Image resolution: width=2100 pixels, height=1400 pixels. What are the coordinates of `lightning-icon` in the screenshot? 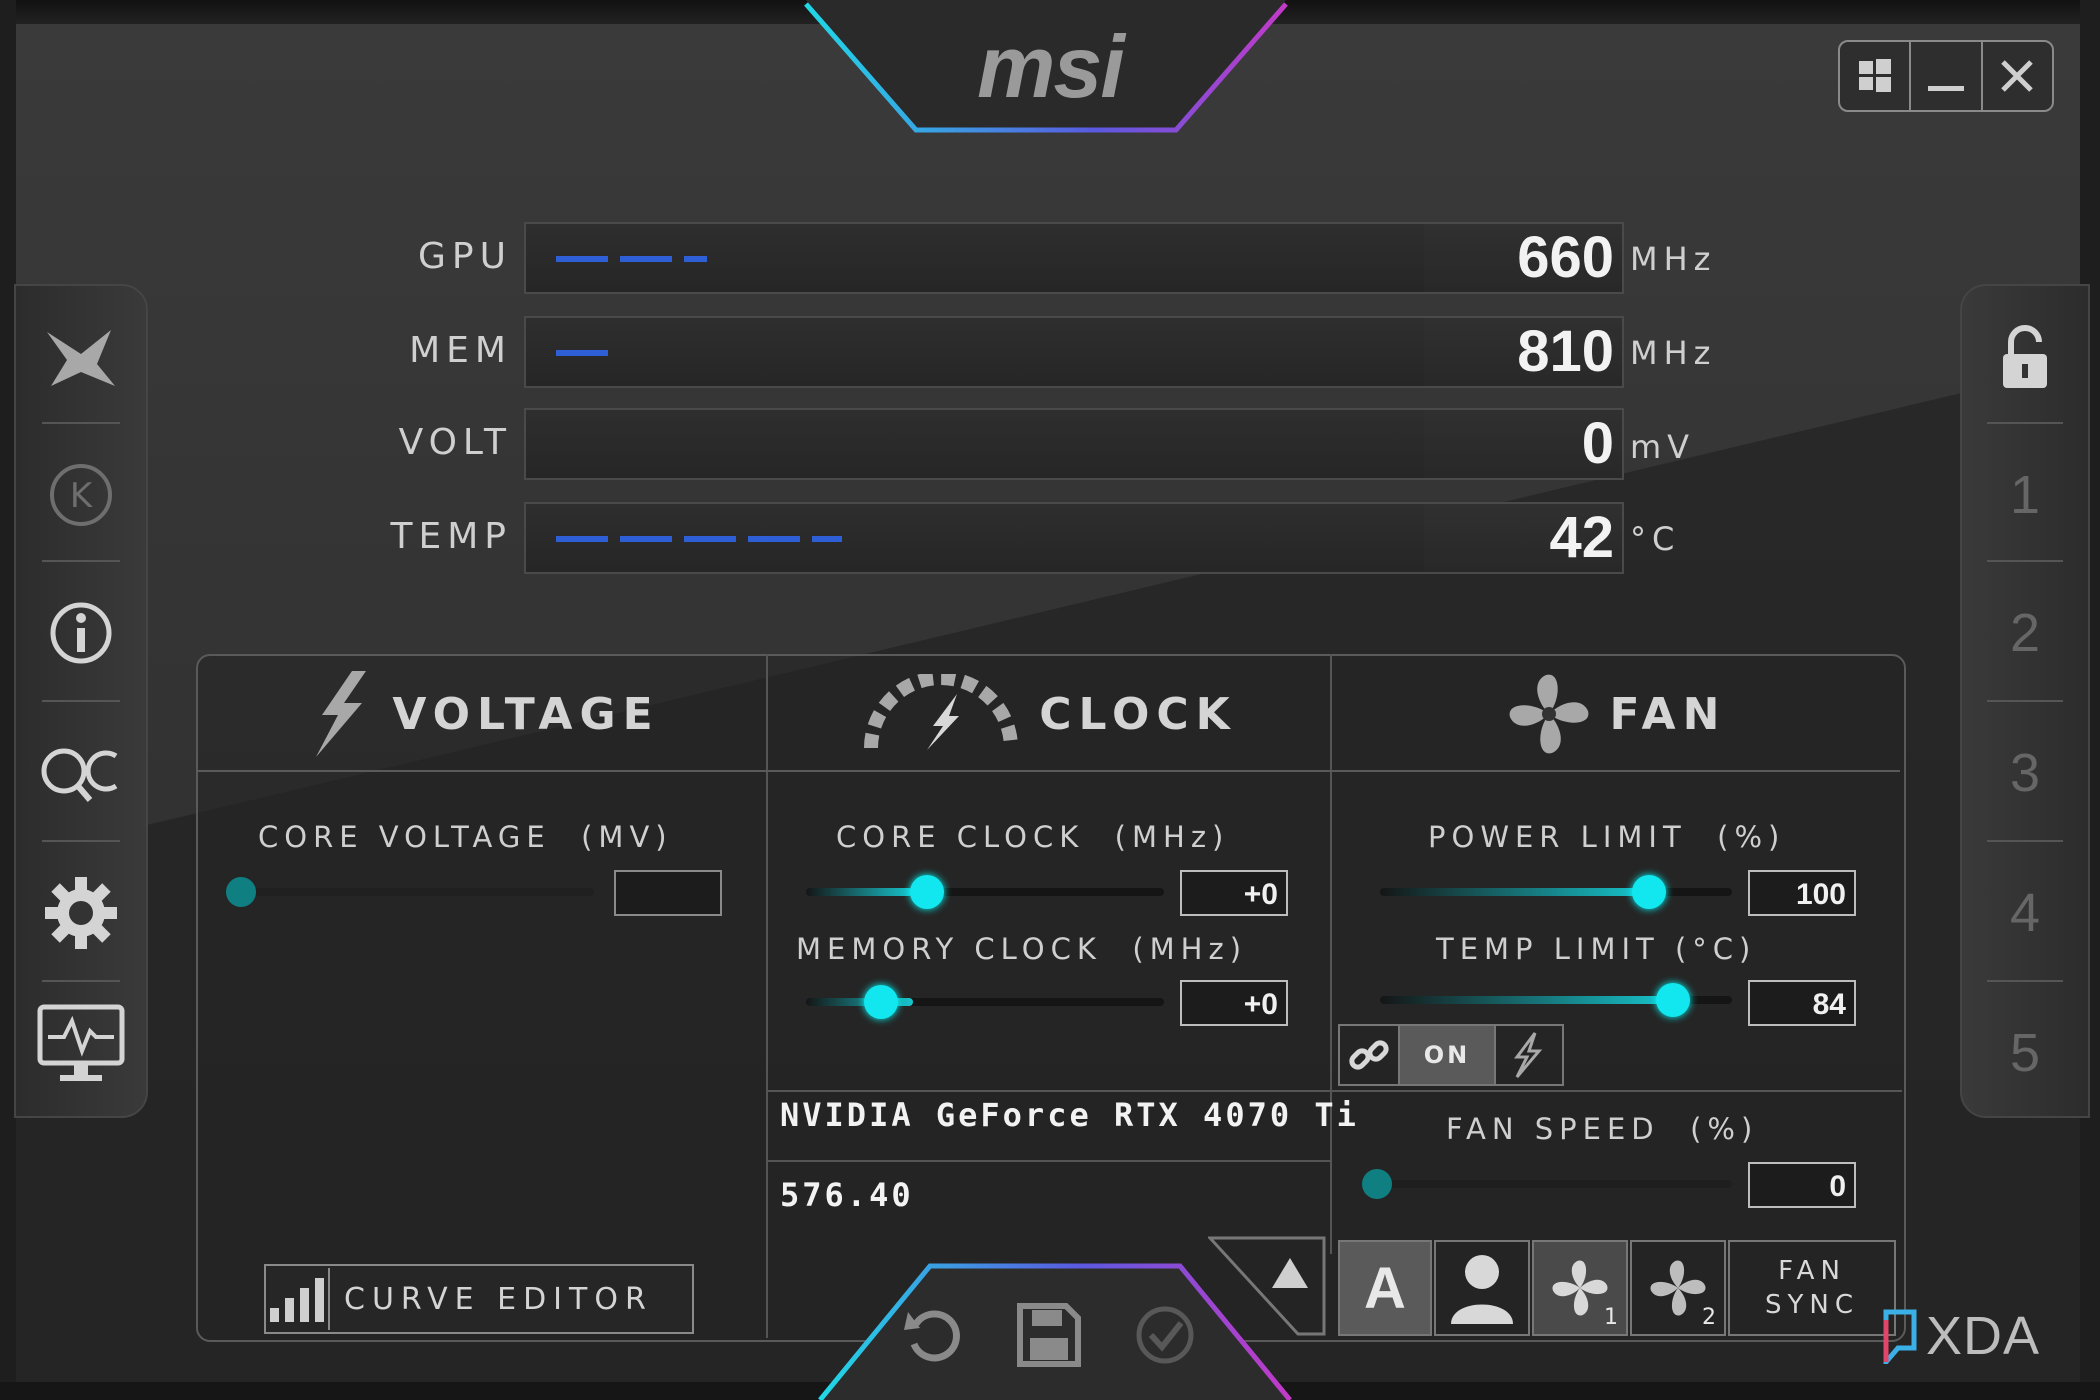 It's located at (341, 714).